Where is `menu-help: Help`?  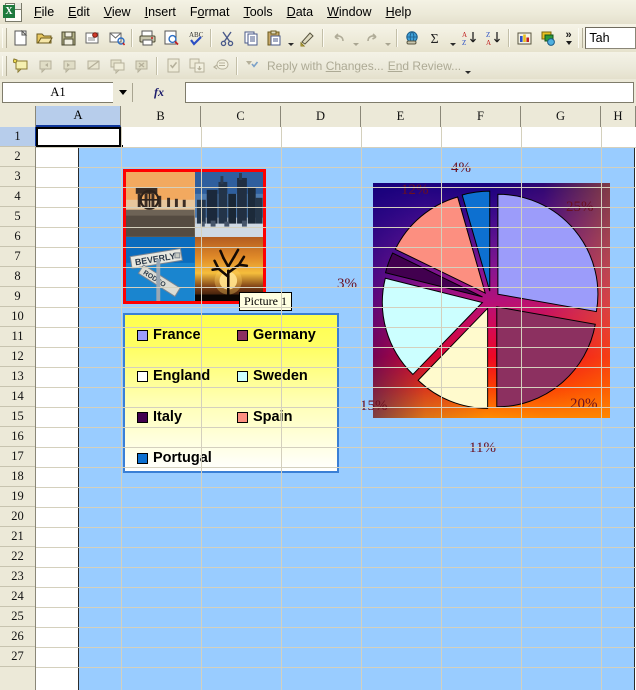 menu-help: Help is located at coordinates (399, 12).